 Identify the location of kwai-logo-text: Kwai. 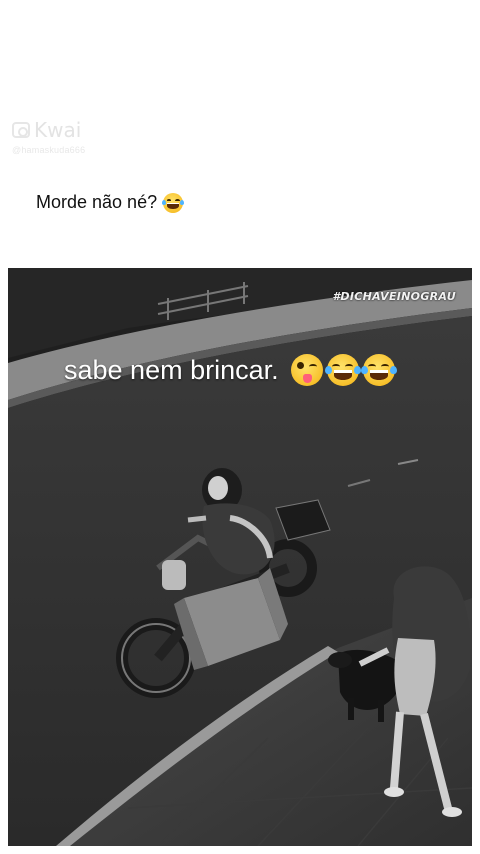
(58, 130).